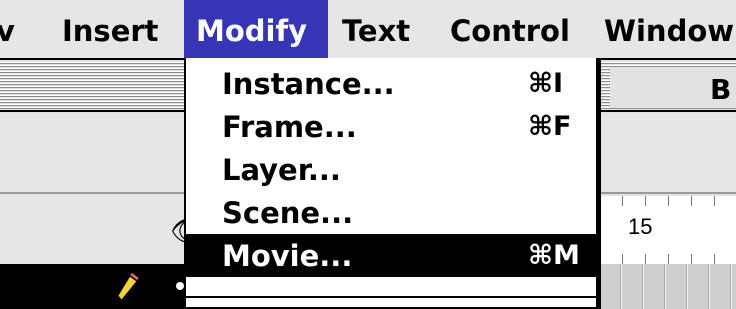  Describe the element at coordinates (93, 286) in the screenshot. I see `layer-row` at that location.